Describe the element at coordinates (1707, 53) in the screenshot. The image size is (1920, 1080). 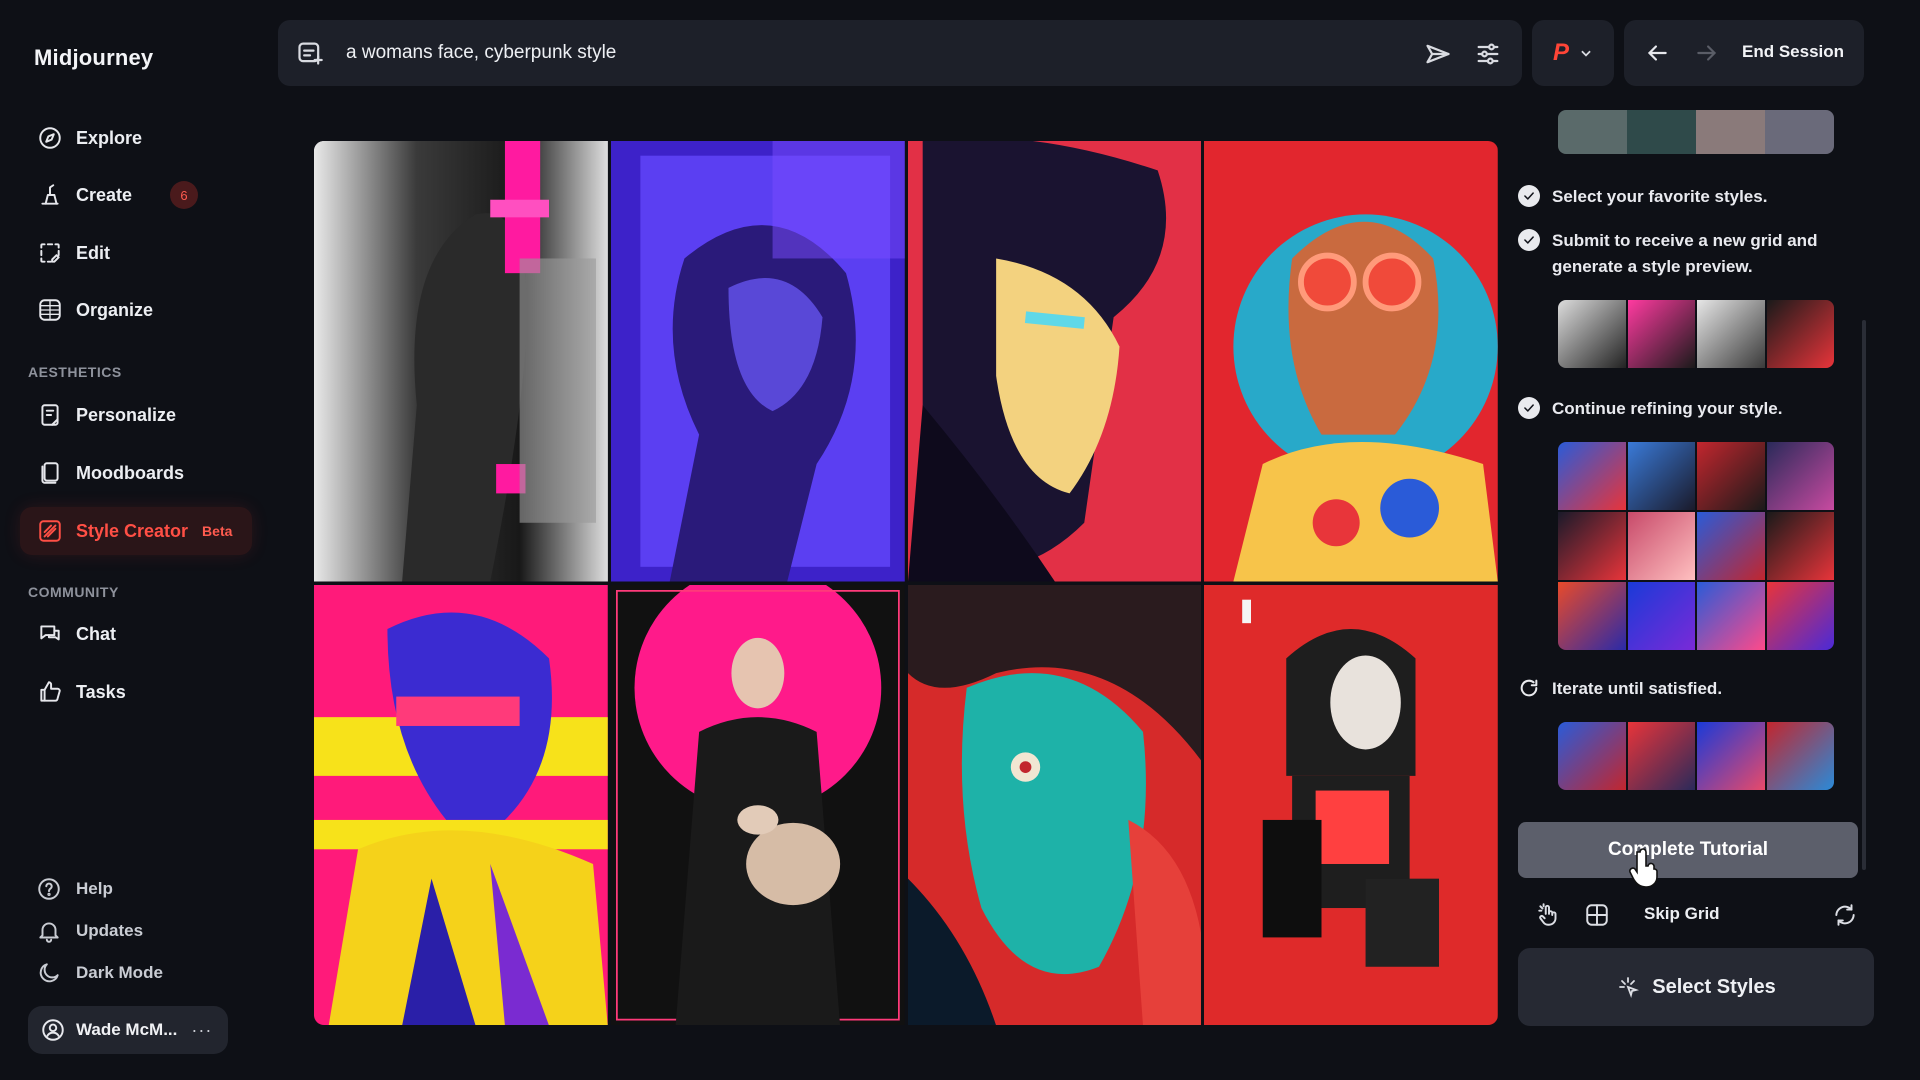
I see `arrow-right-icon` at that location.